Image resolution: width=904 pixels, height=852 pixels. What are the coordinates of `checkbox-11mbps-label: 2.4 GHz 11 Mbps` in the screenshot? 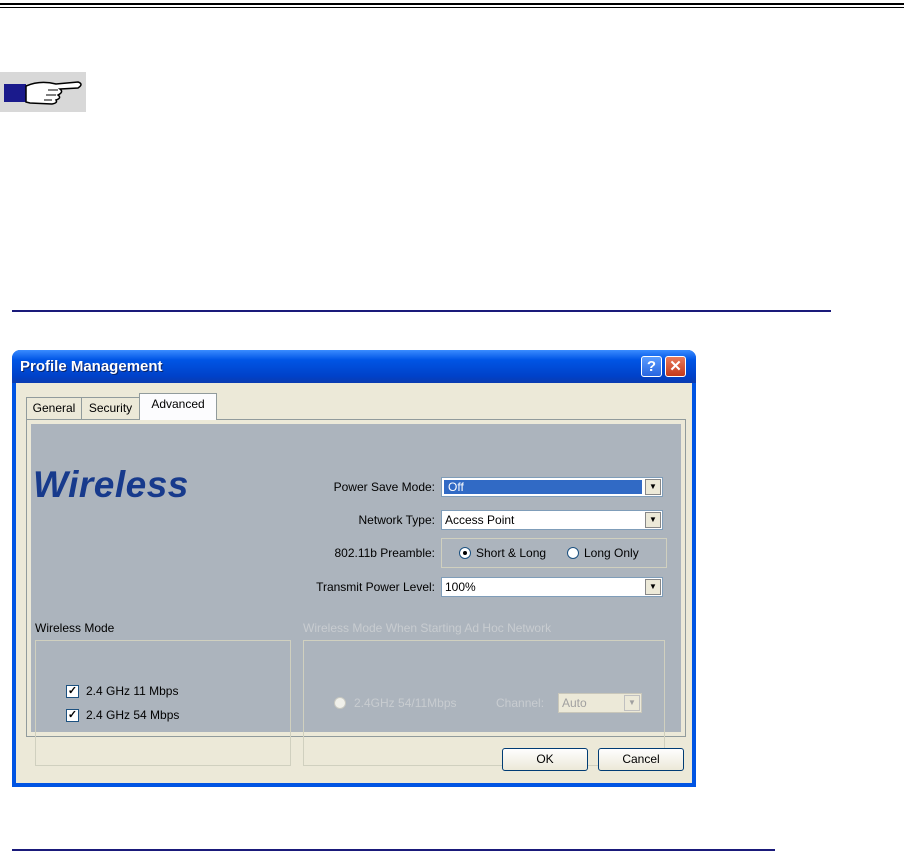 It's located at (132, 691).